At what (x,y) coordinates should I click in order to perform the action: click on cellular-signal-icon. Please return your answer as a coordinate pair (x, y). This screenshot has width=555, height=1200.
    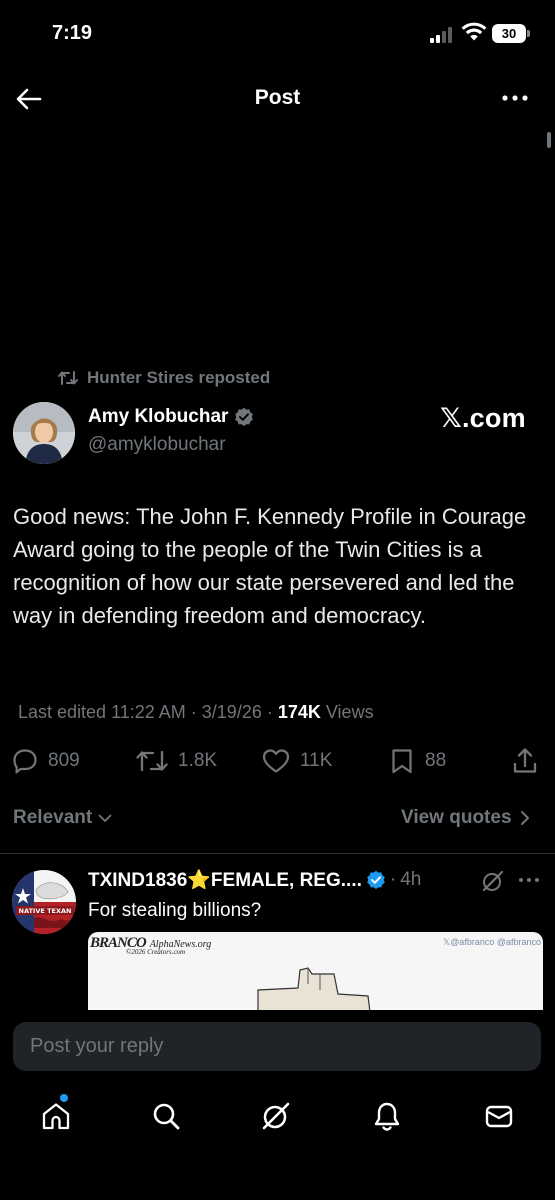
    Looking at the image, I should click on (443, 34).